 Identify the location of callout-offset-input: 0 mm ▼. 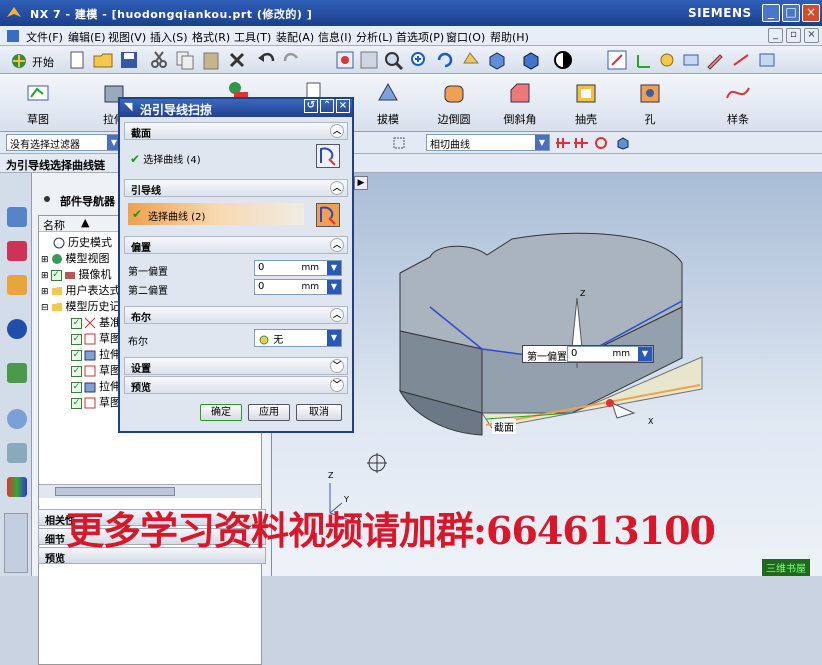
(610, 354).